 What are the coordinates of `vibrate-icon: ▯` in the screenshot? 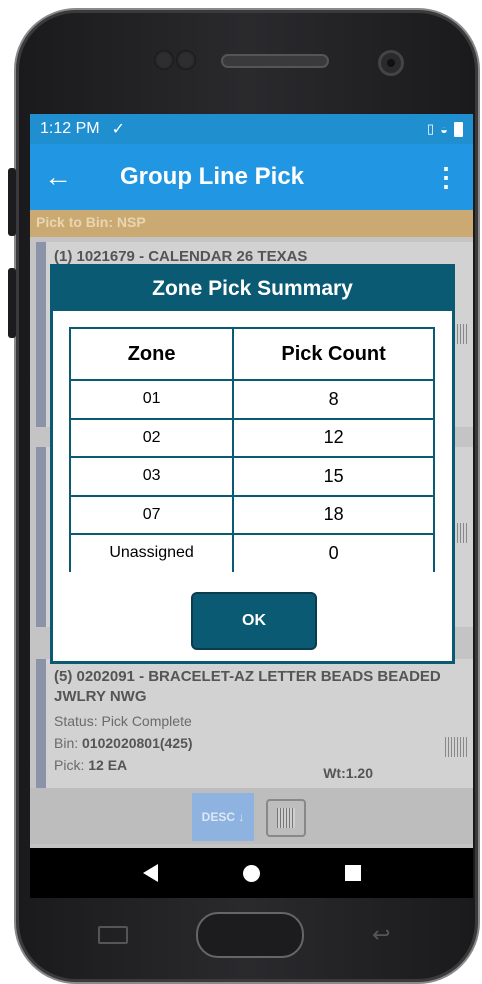 It's located at (430, 128).